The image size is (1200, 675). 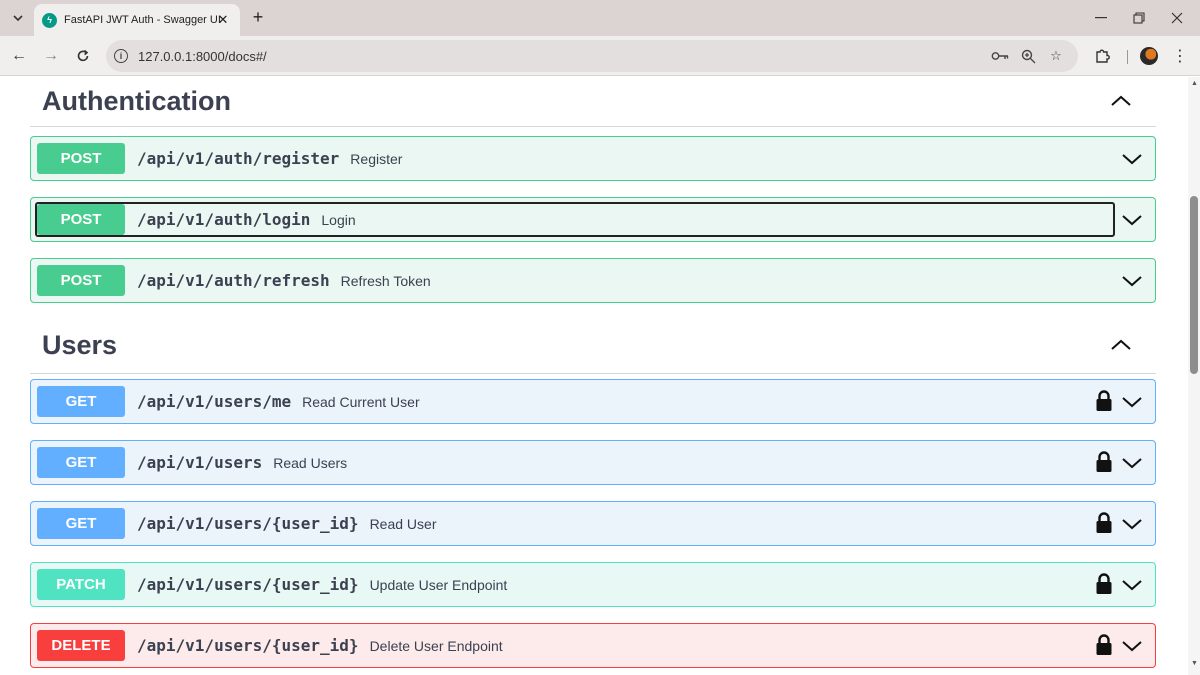 I want to click on site-info-icon: i, so click(x=121, y=56).